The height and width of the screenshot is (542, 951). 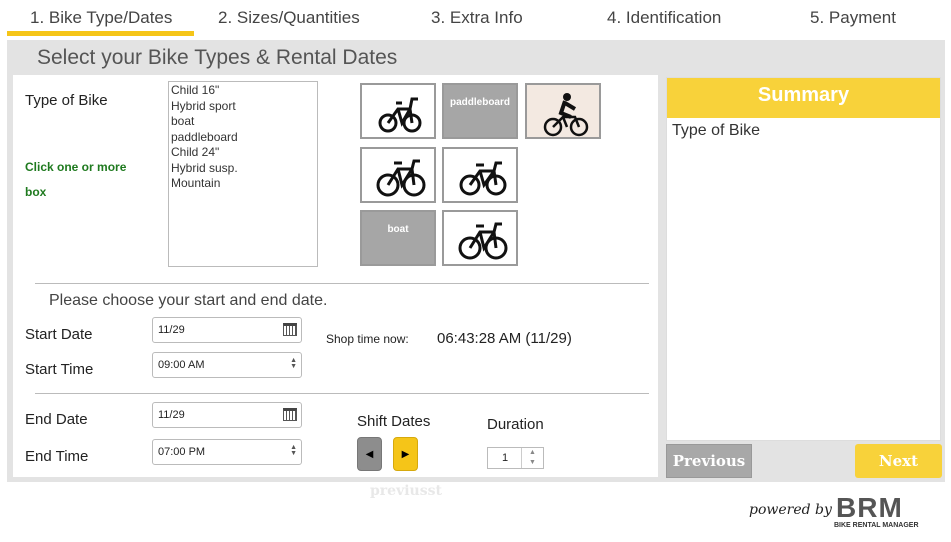 I want to click on start-date-label: Start Date, so click(x=59, y=334).